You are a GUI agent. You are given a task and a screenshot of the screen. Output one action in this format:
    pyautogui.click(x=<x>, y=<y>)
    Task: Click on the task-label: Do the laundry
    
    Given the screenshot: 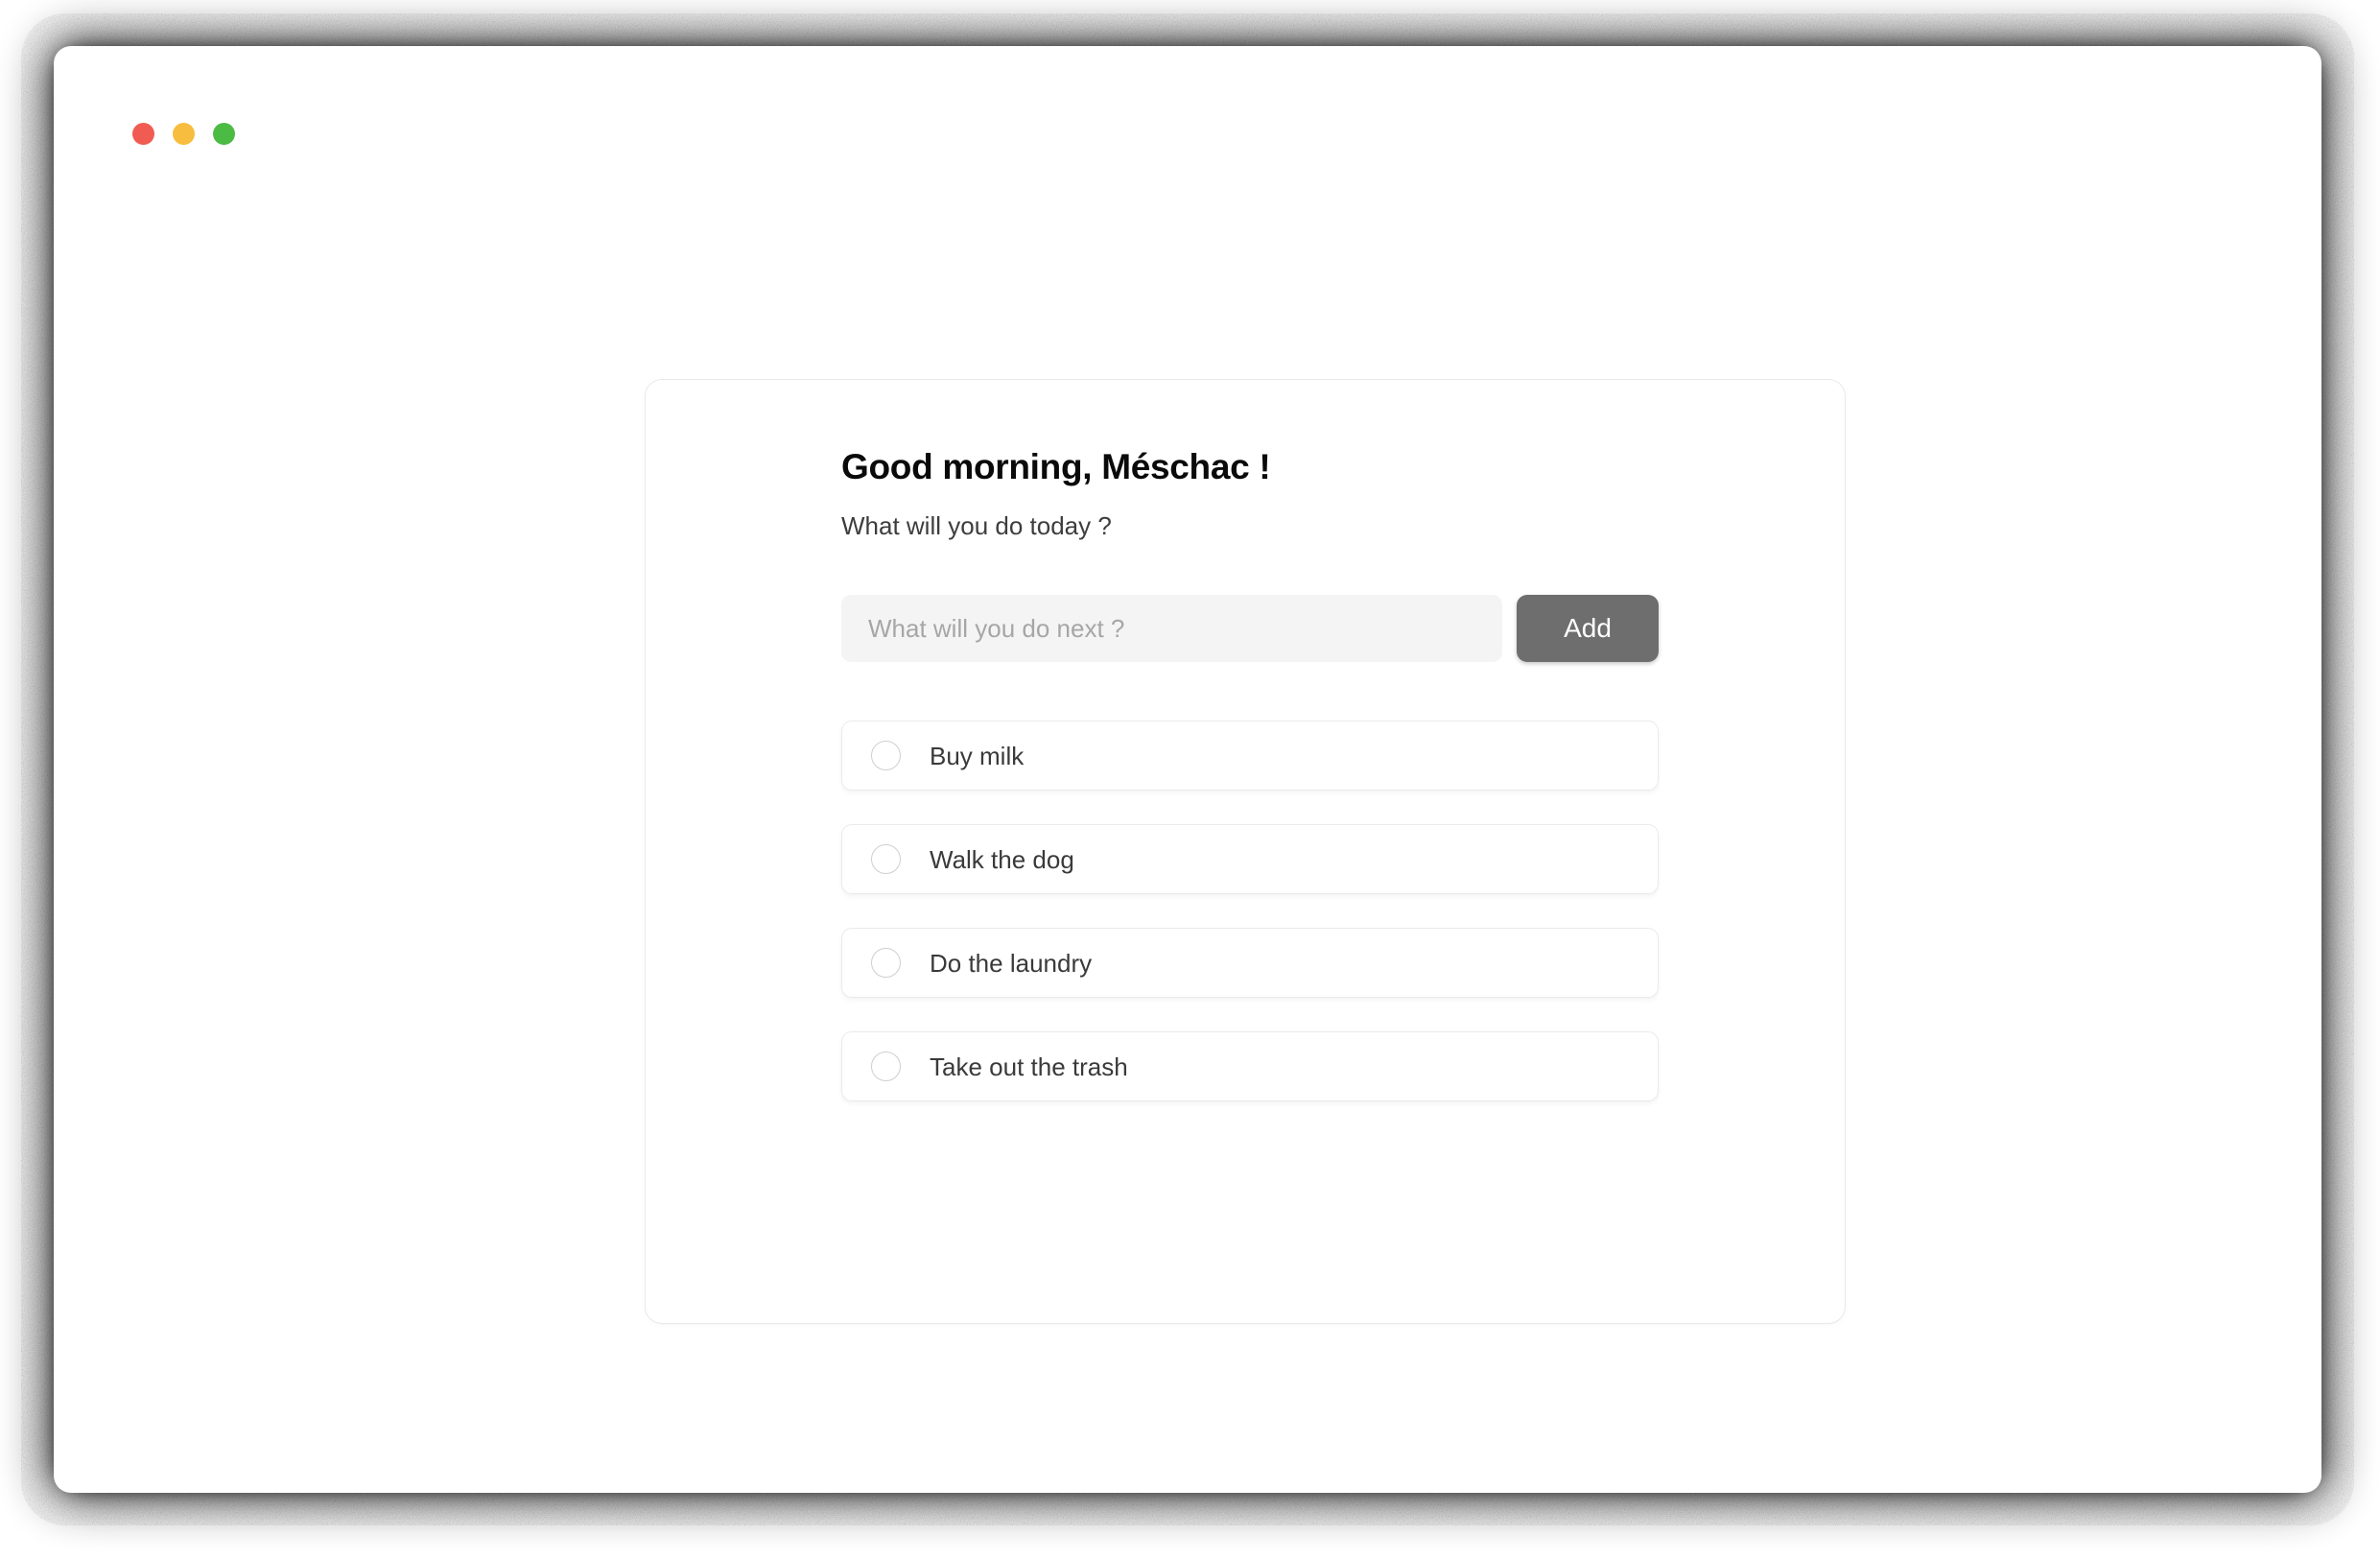 What is the action you would take?
    pyautogui.click(x=1012, y=963)
    